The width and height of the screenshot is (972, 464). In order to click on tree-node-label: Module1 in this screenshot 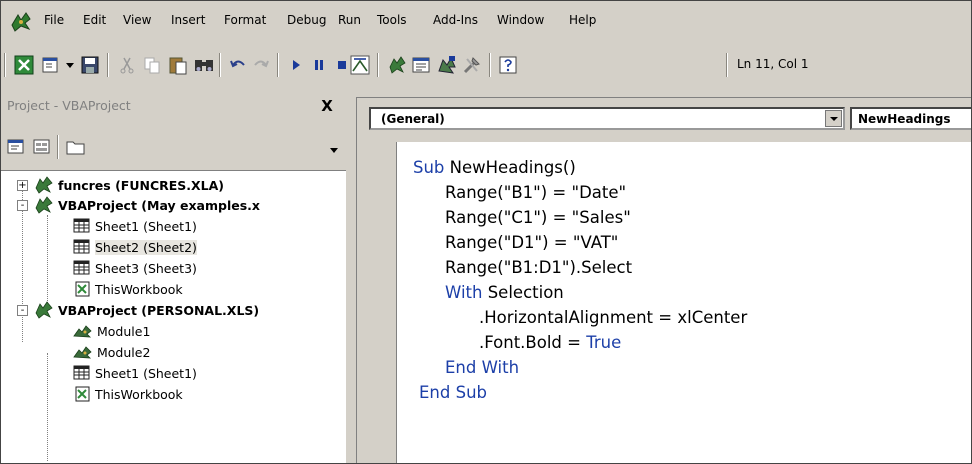, I will do `click(124, 331)`.